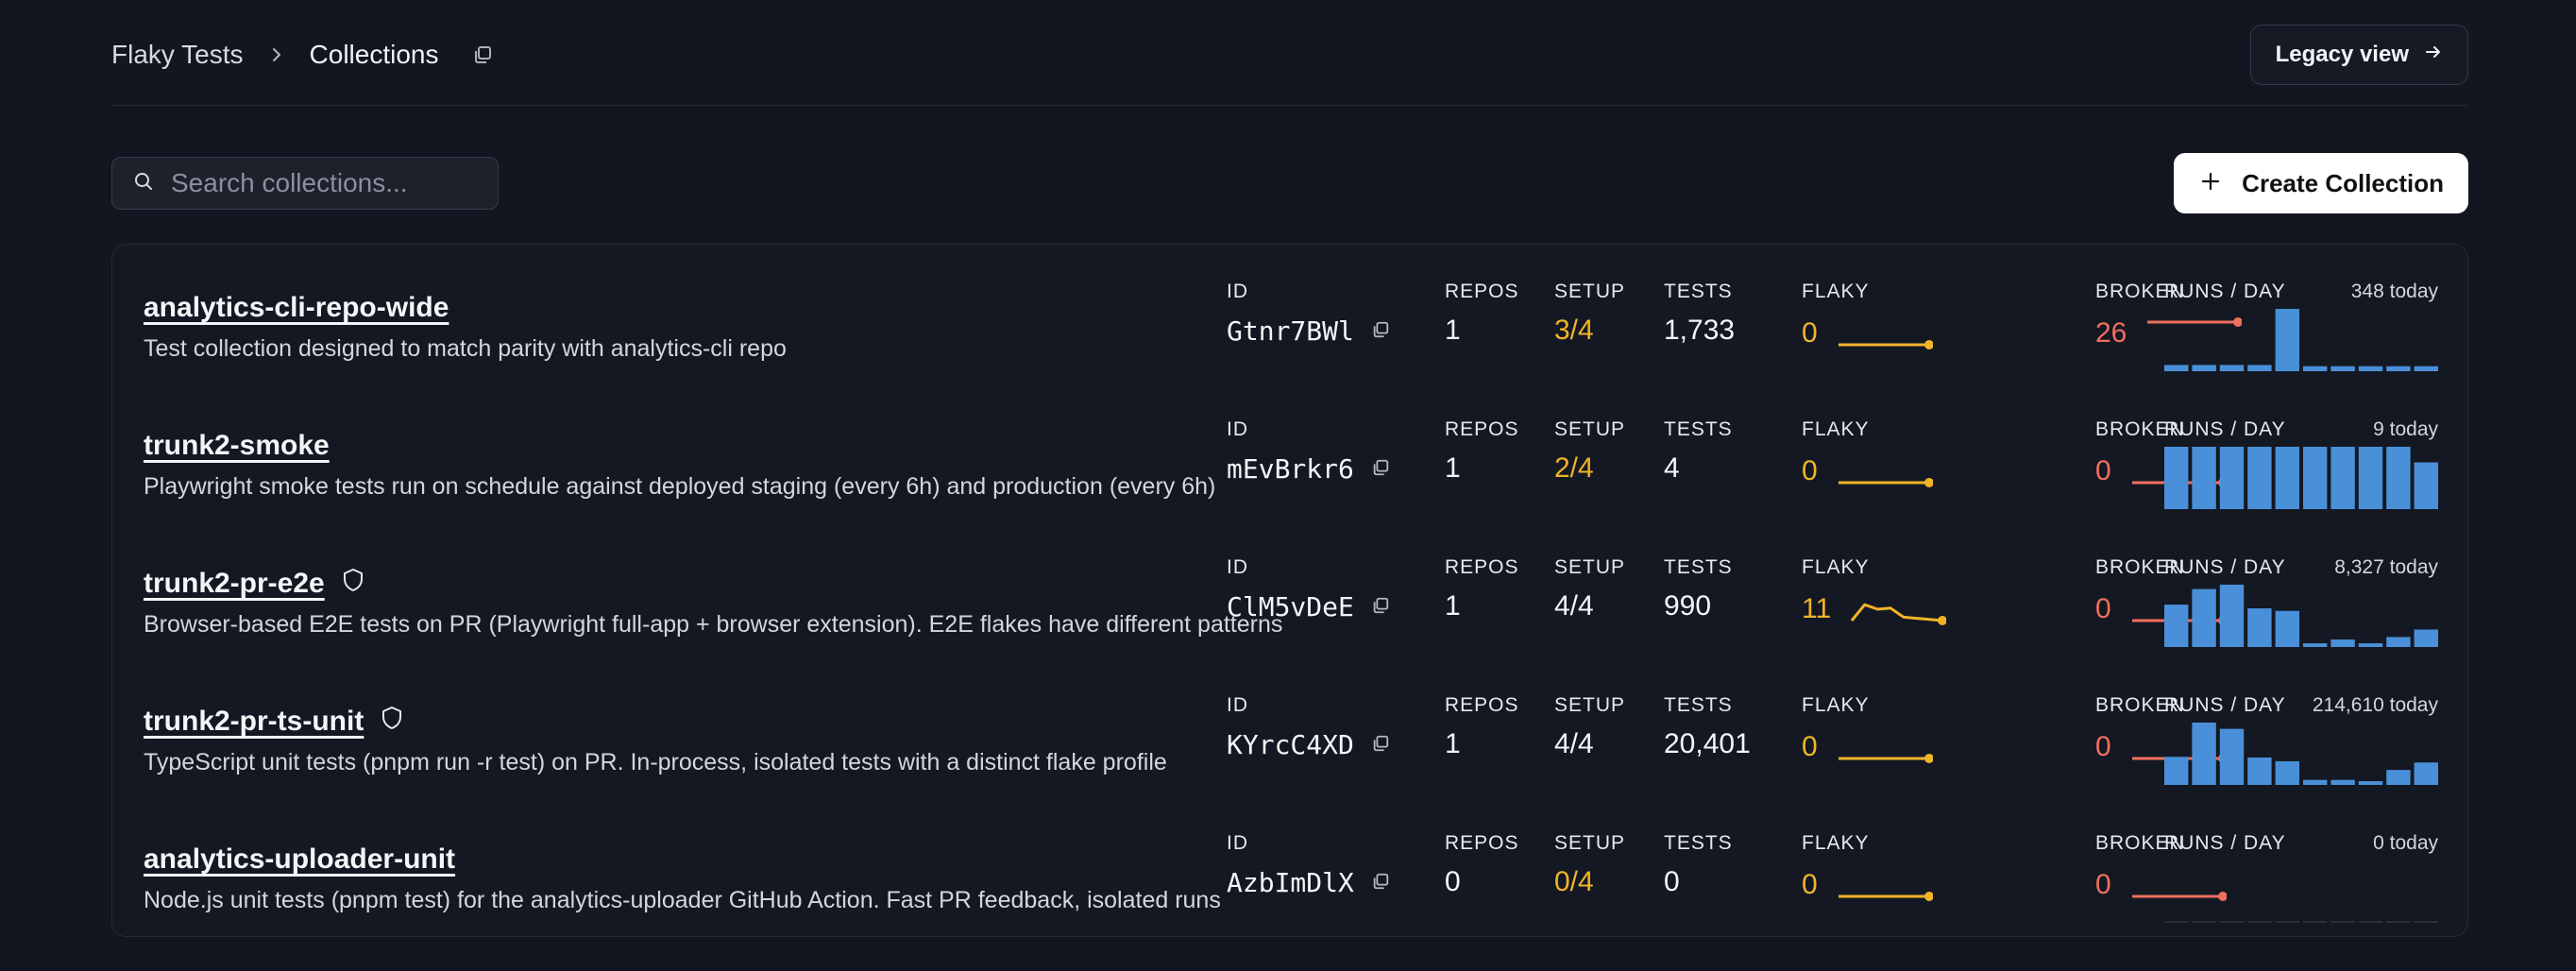 This screenshot has width=2576, height=971. I want to click on collection-id: KYrcC4XD, so click(1290, 744).